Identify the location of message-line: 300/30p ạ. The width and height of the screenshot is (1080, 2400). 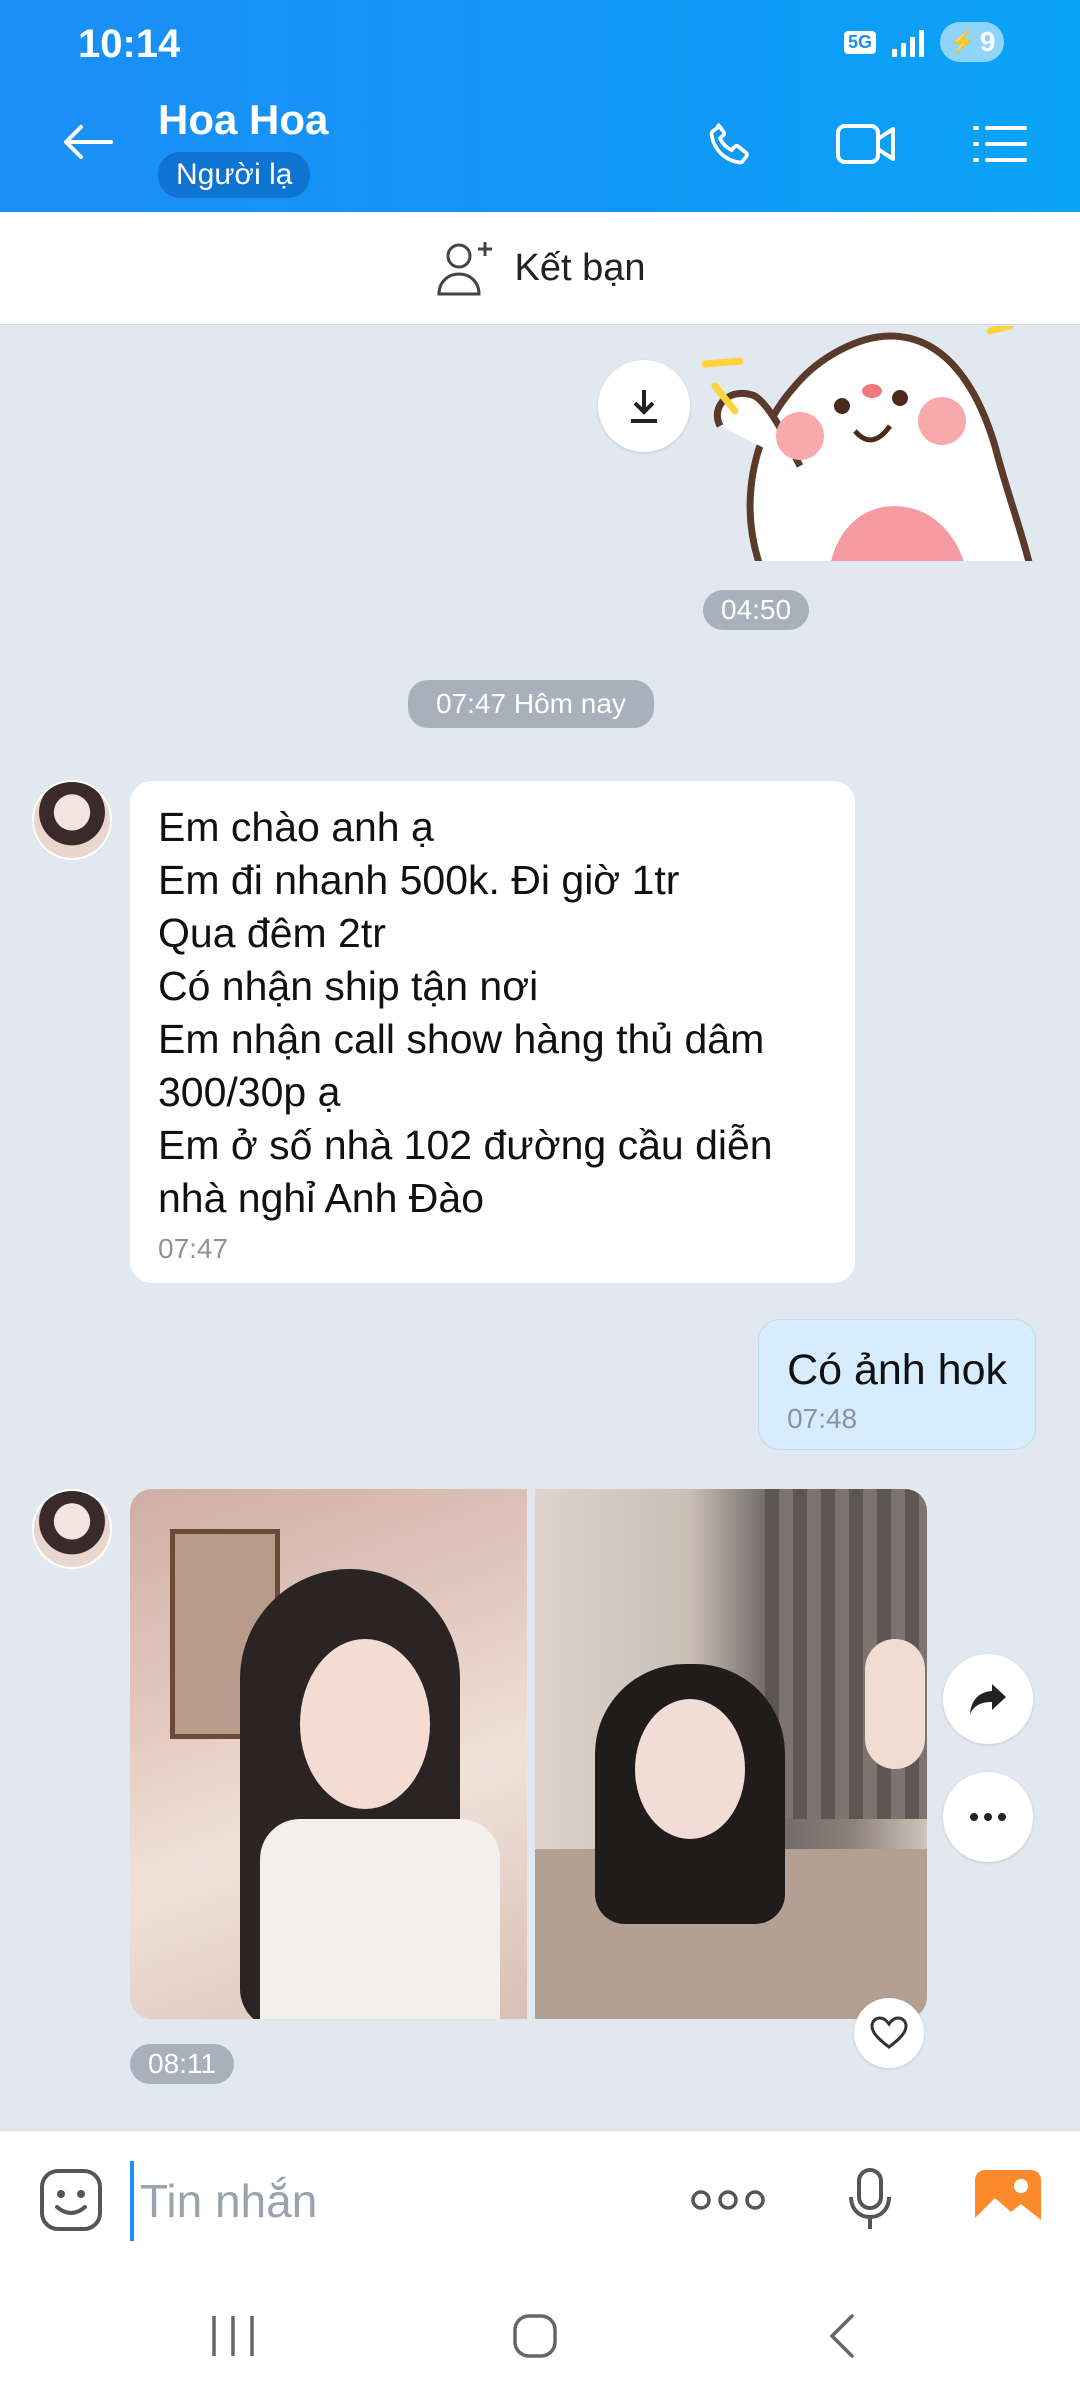
(249, 1092).